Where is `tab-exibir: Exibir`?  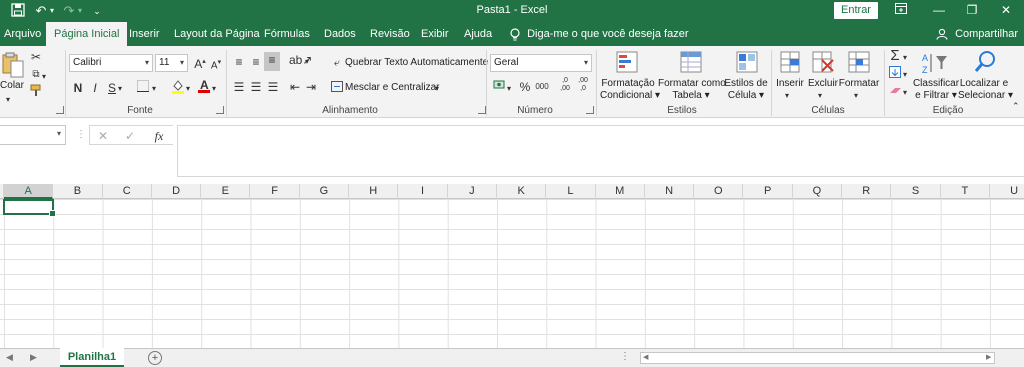 tab-exibir: Exibir is located at coordinates (435, 34).